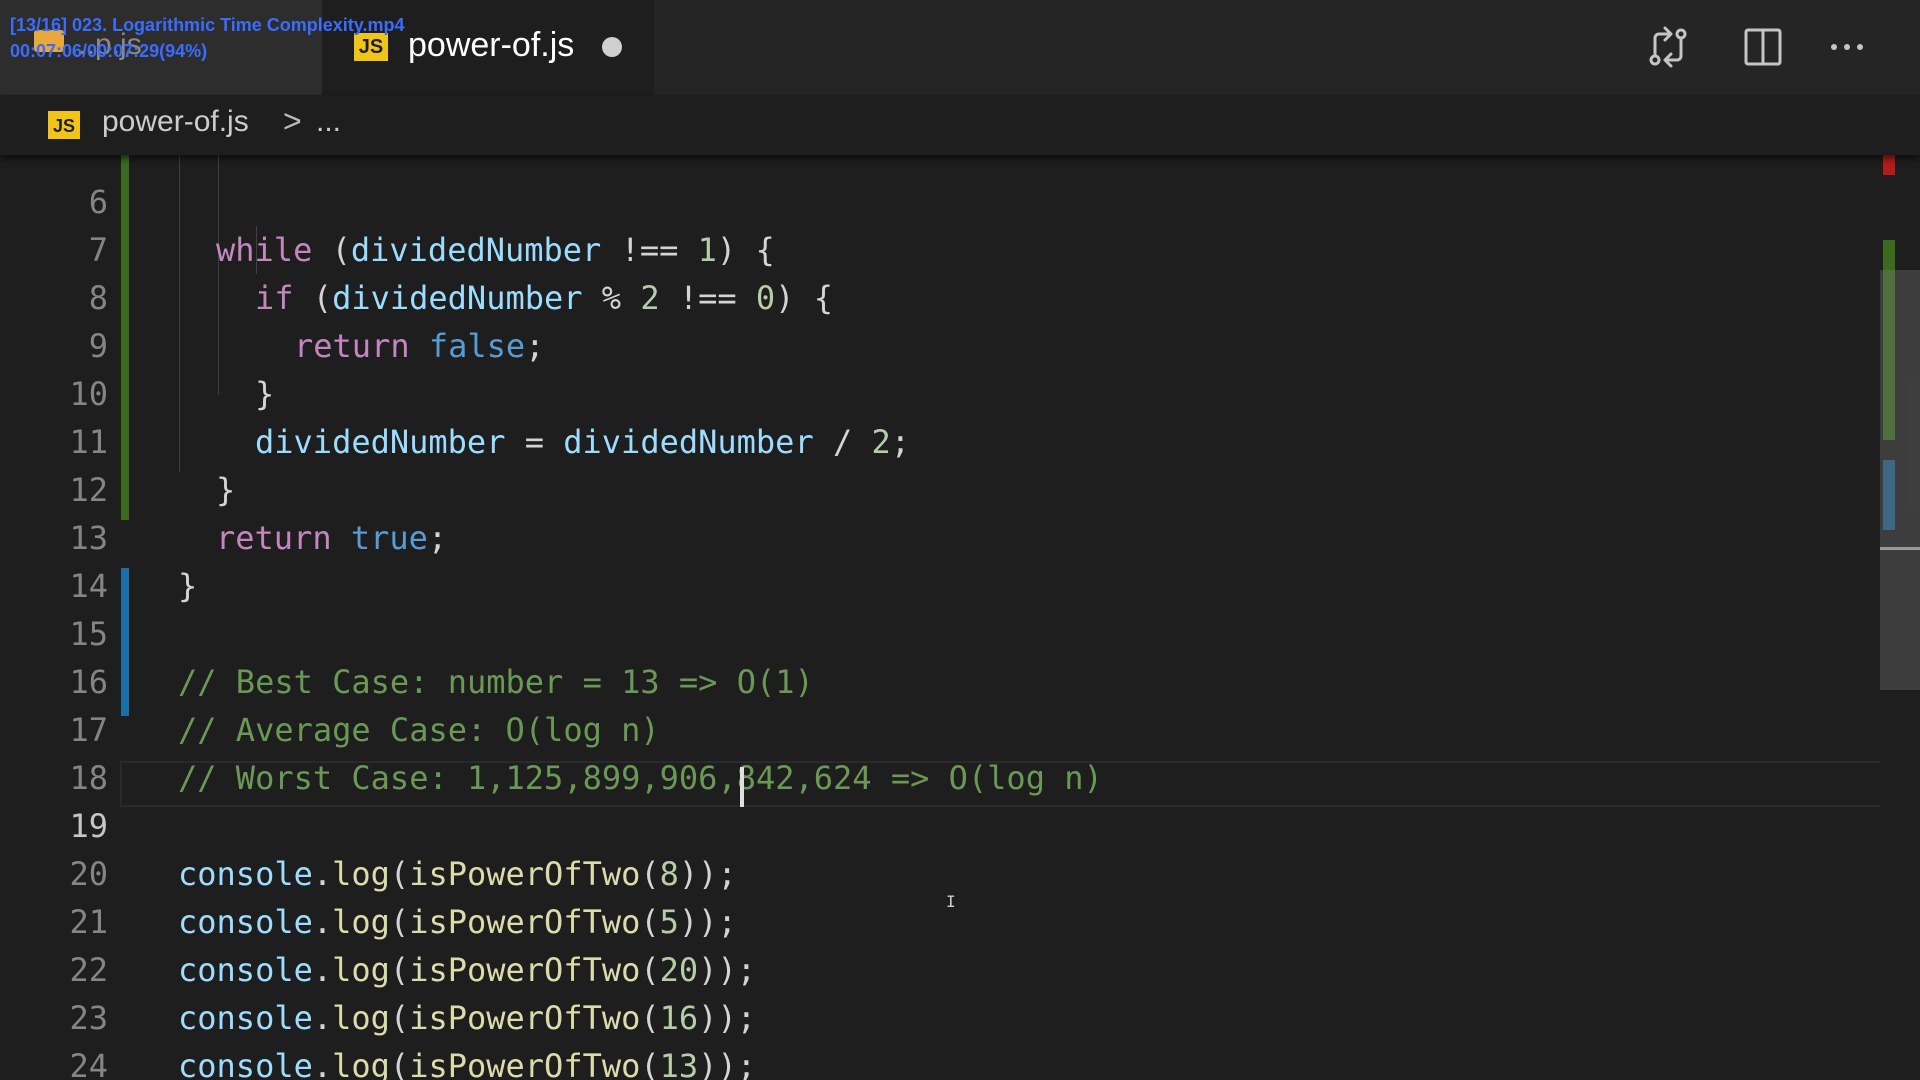 Image resolution: width=1920 pixels, height=1080 pixels. I want to click on split-editor-icon, so click(1763, 47).